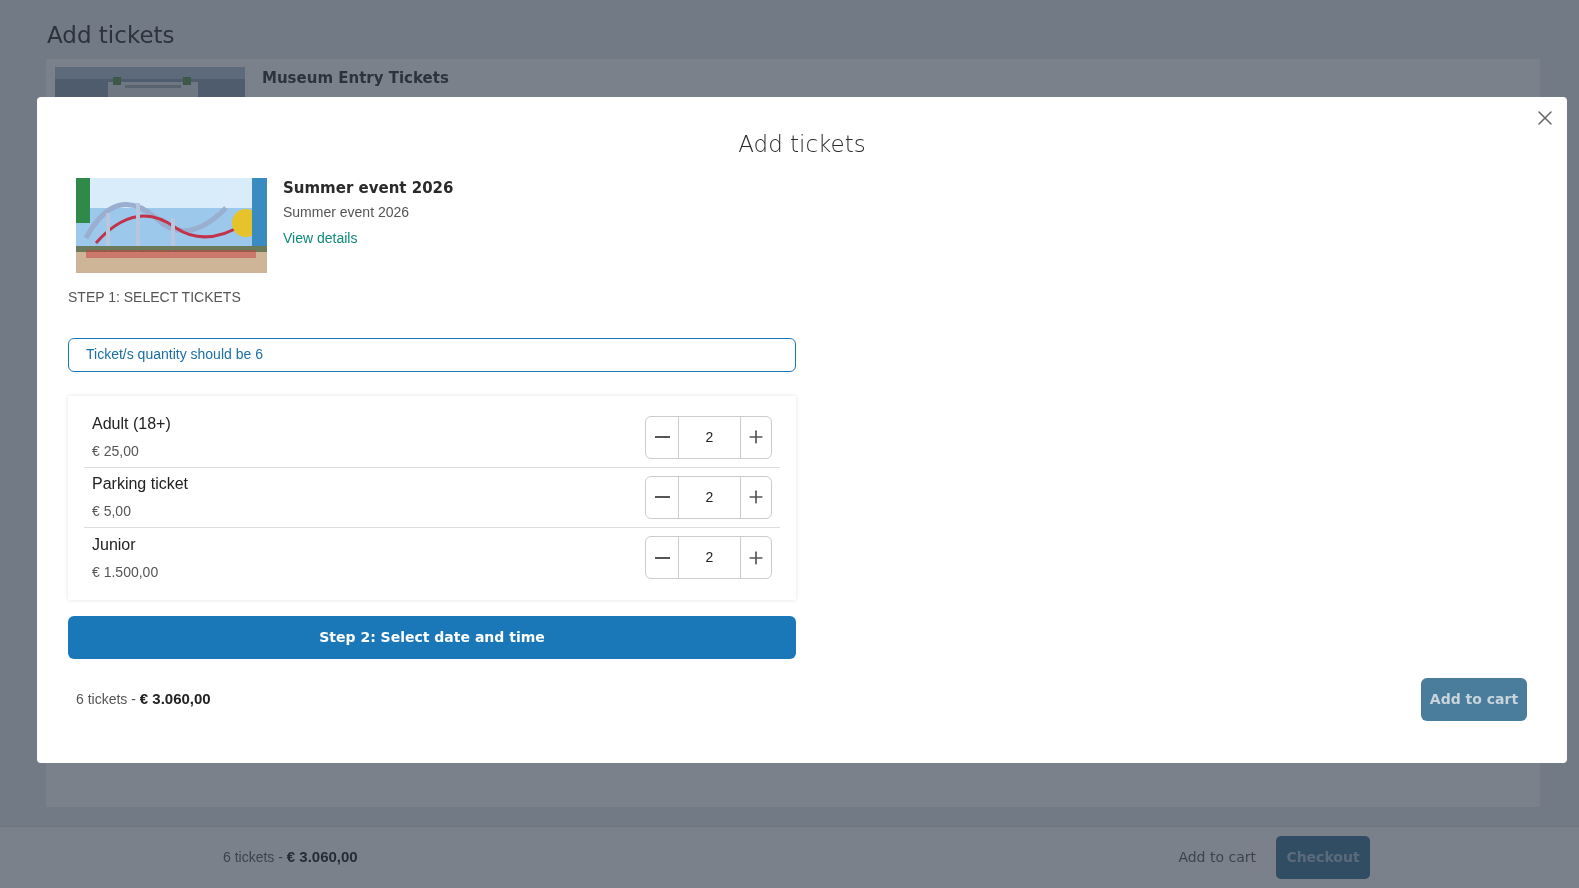  Describe the element at coordinates (140, 484) in the screenshot. I see `ticket-name: Parking ticket` at that location.